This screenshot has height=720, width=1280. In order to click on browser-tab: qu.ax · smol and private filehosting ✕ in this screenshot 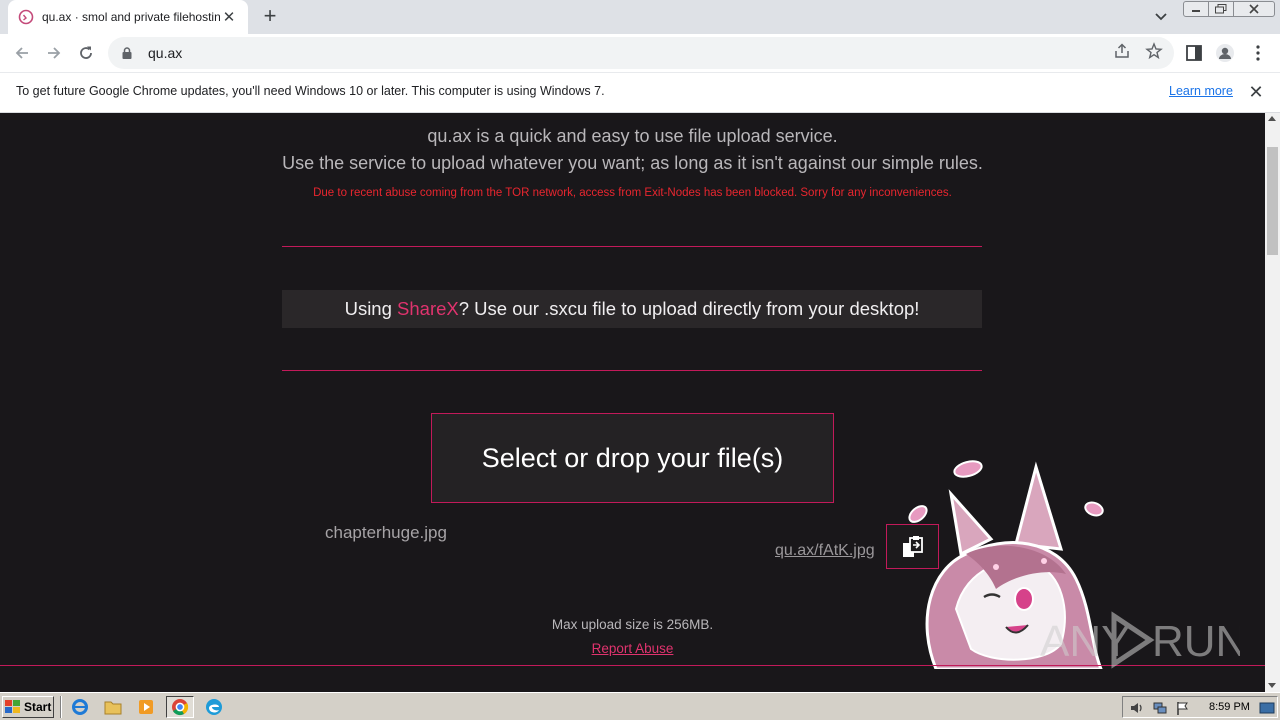, I will do `click(128, 17)`.